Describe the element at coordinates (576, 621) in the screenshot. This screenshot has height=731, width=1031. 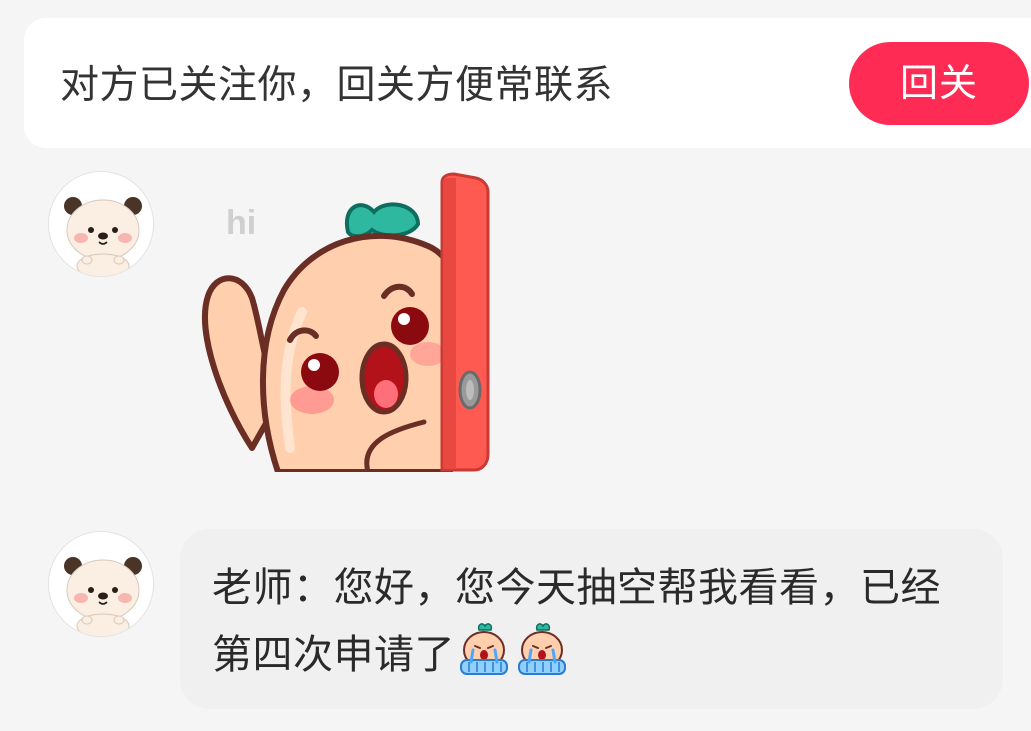
I see `message-text-content: 老师：您好，您今天抽空帮我看看，已经第四次申请了` at that location.